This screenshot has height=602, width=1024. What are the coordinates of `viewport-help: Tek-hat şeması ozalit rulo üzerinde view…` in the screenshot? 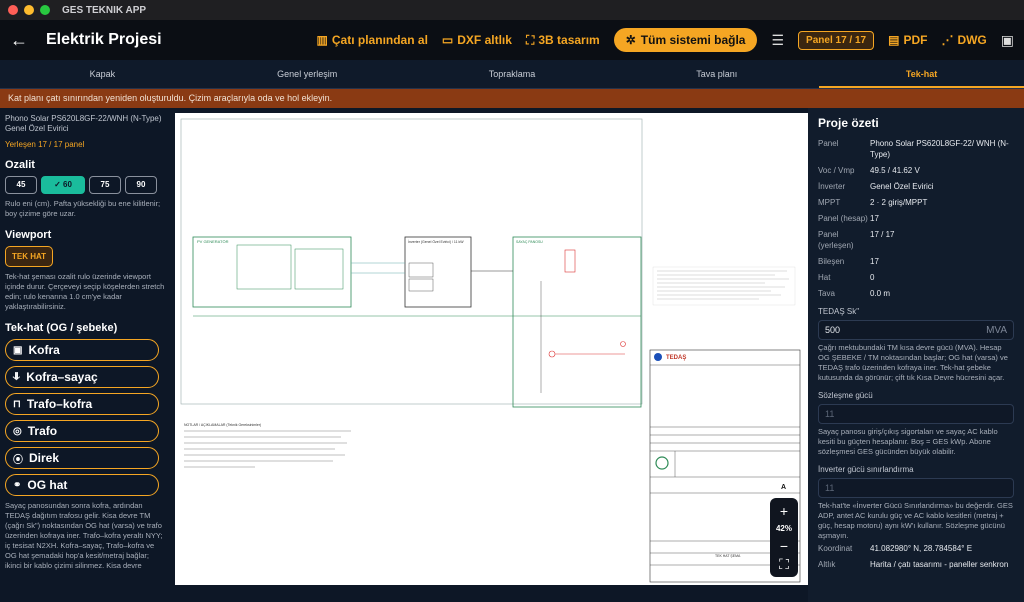 It's located at (85, 291).